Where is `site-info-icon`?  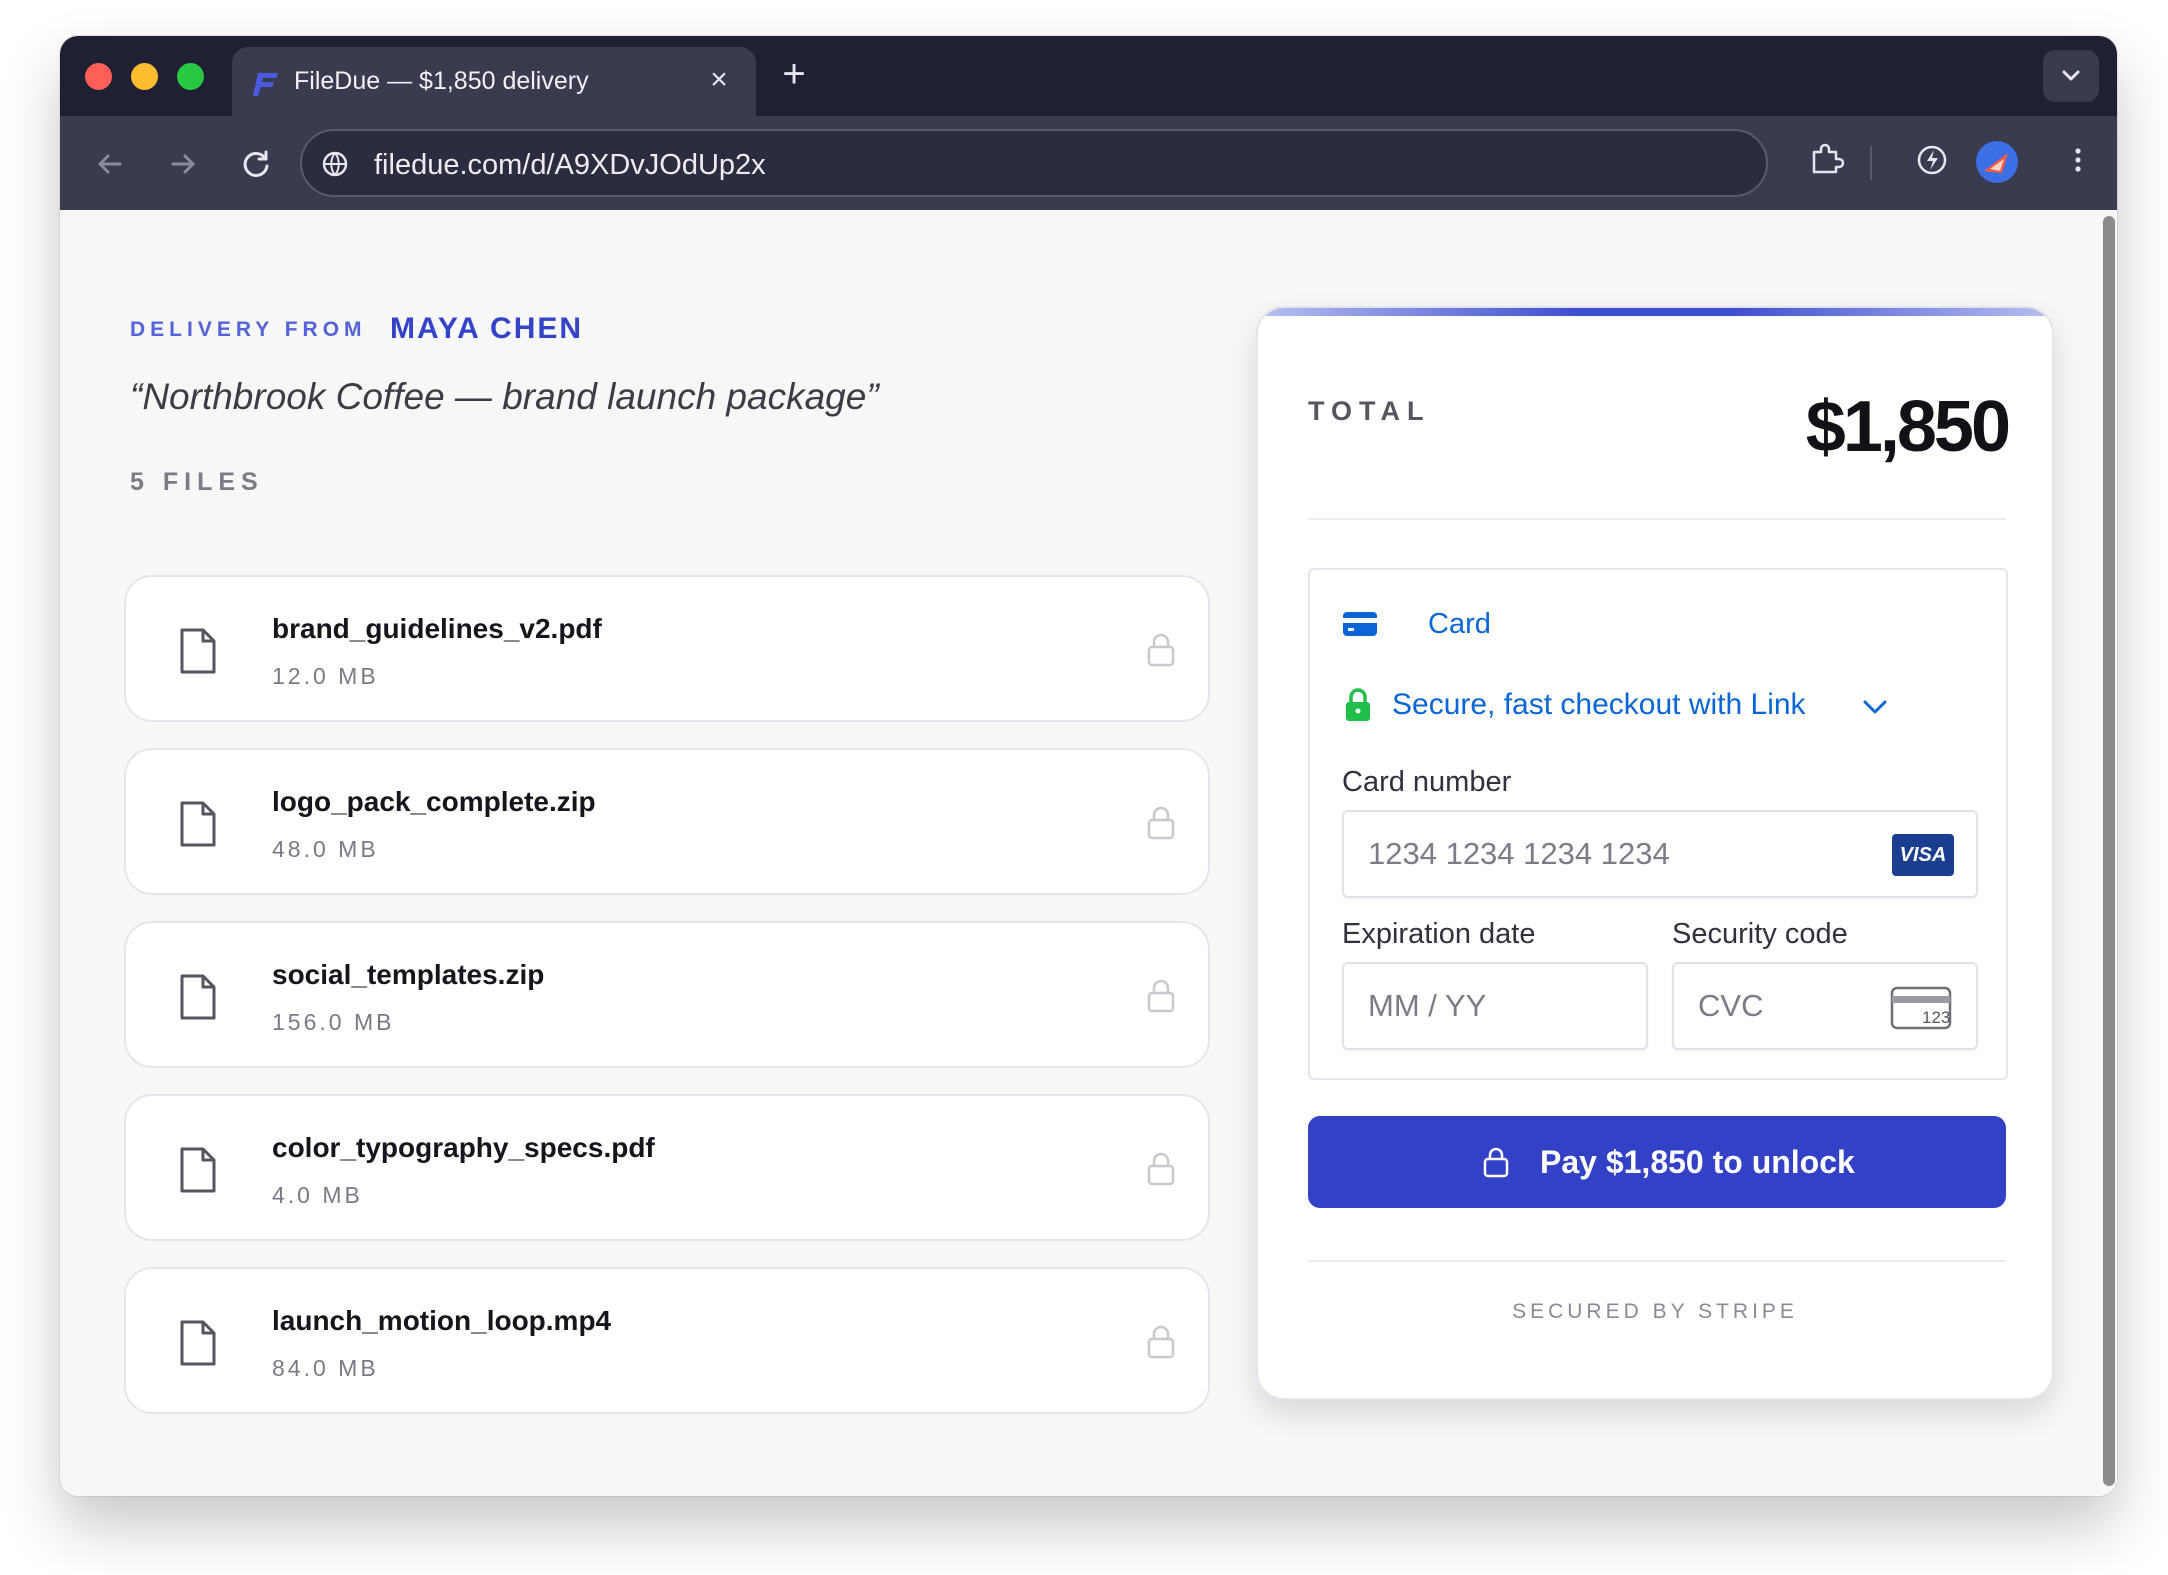 site-info-icon is located at coordinates (335, 164).